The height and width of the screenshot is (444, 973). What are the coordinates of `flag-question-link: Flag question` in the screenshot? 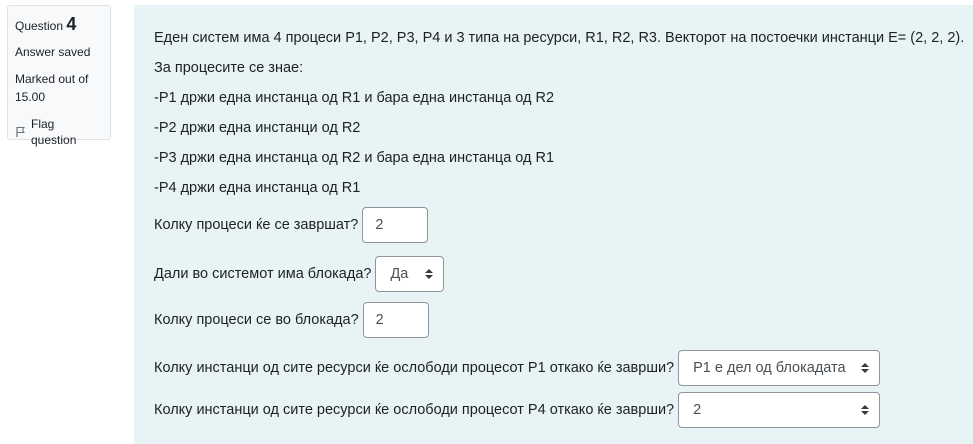 It's located at (59, 132).